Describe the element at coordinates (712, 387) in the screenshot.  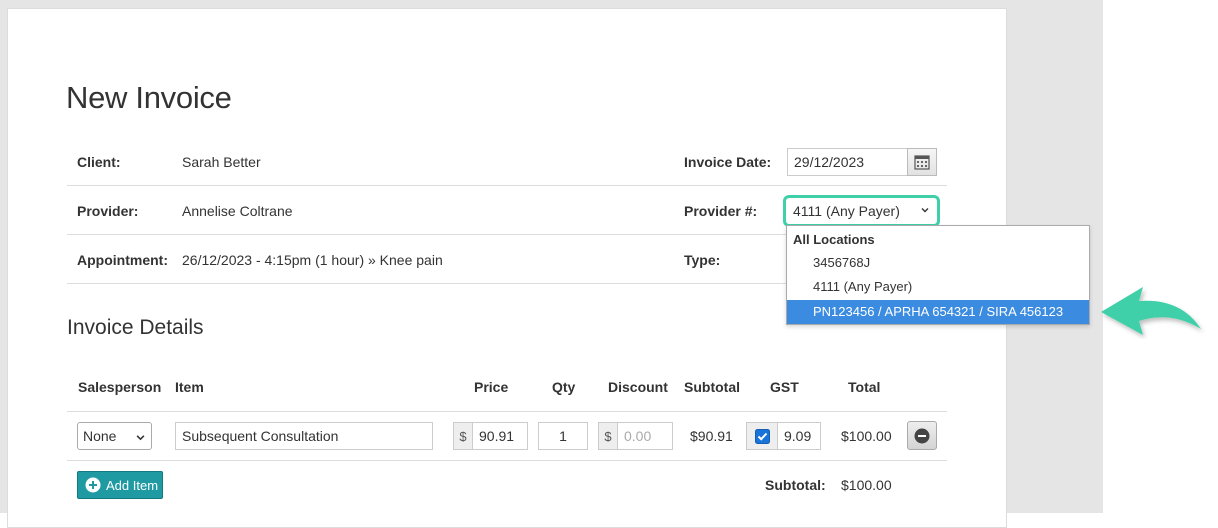
I see `column-header: Subtotal` at that location.